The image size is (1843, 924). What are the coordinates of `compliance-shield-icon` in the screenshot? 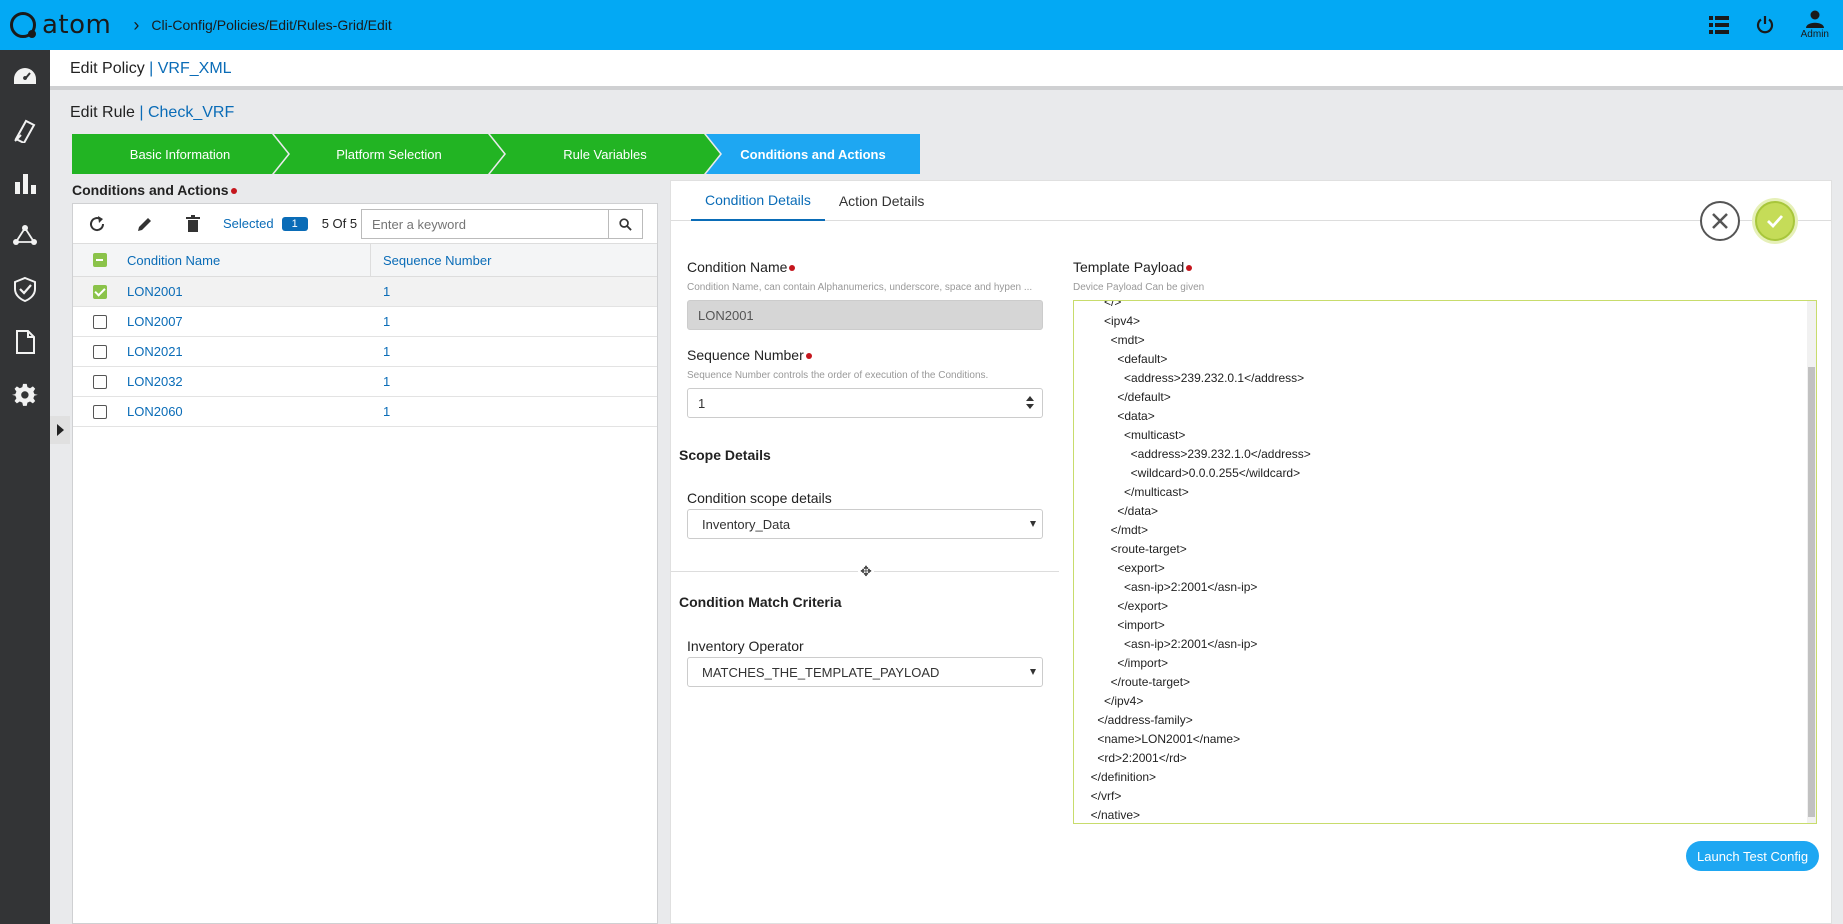 It's located at (25, 288).